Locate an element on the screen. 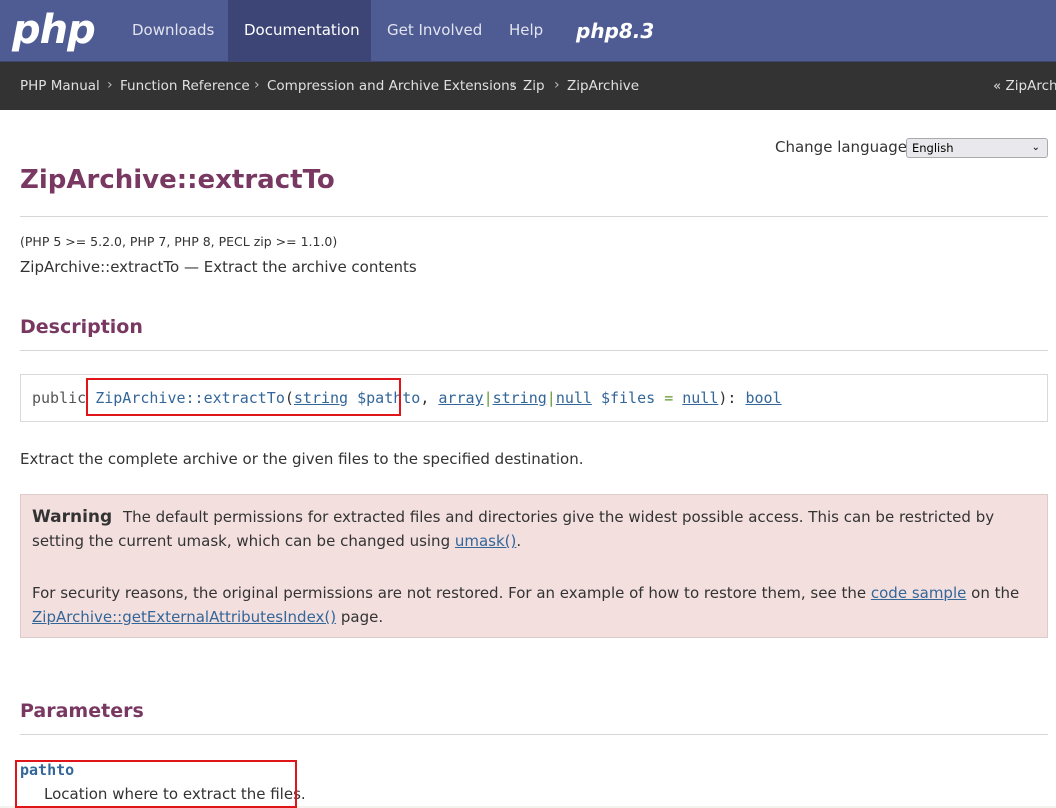 Image resolution: width=1056 pixels, height=808 pixels. chevron-down-icon: ⌄ is located at coordinates (1035, 147).